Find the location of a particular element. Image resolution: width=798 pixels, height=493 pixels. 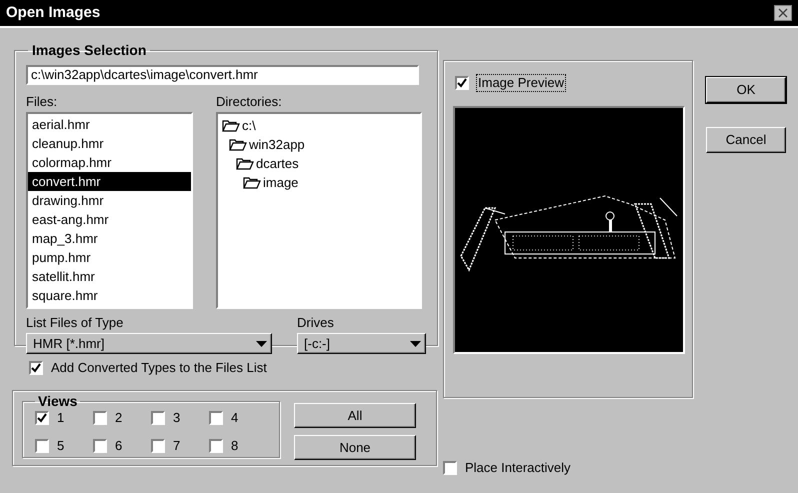

checkbox-label: Add Converted Types to the Files List is located at coordinates (159, 368).